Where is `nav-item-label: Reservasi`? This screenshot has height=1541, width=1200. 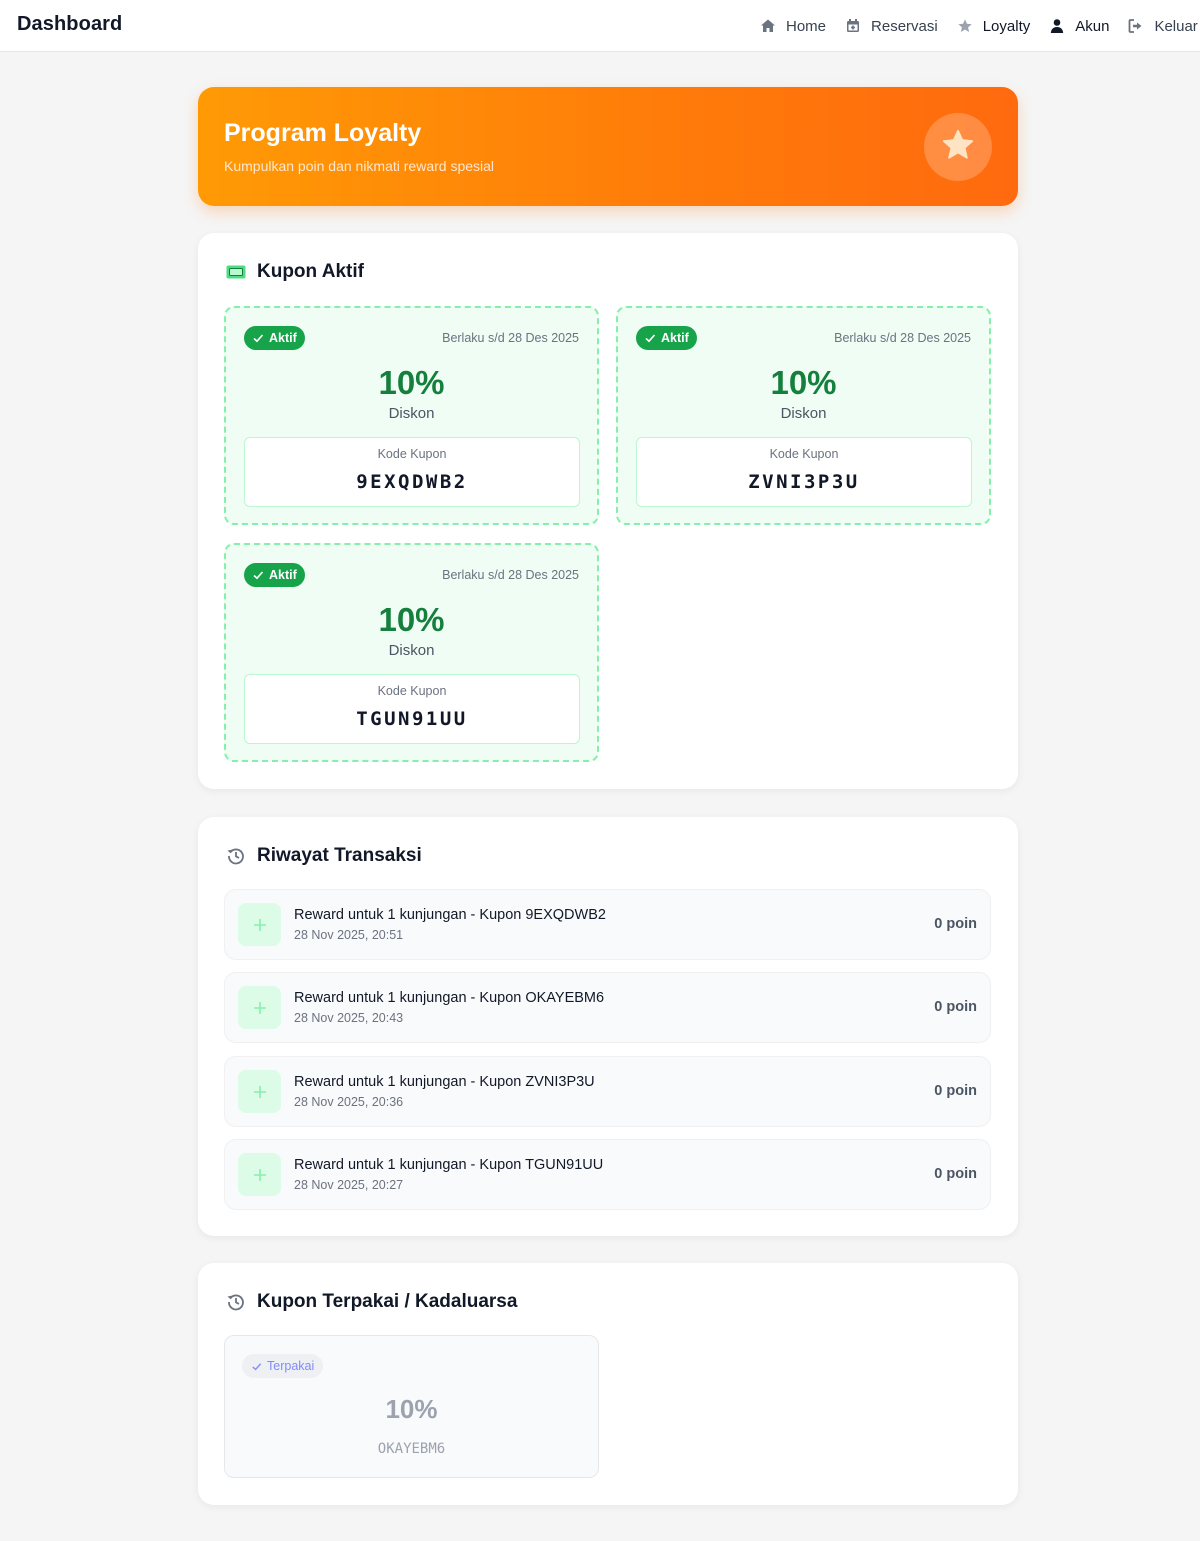 nav-item-label: Reservasi is located at coordinates (904, 26).